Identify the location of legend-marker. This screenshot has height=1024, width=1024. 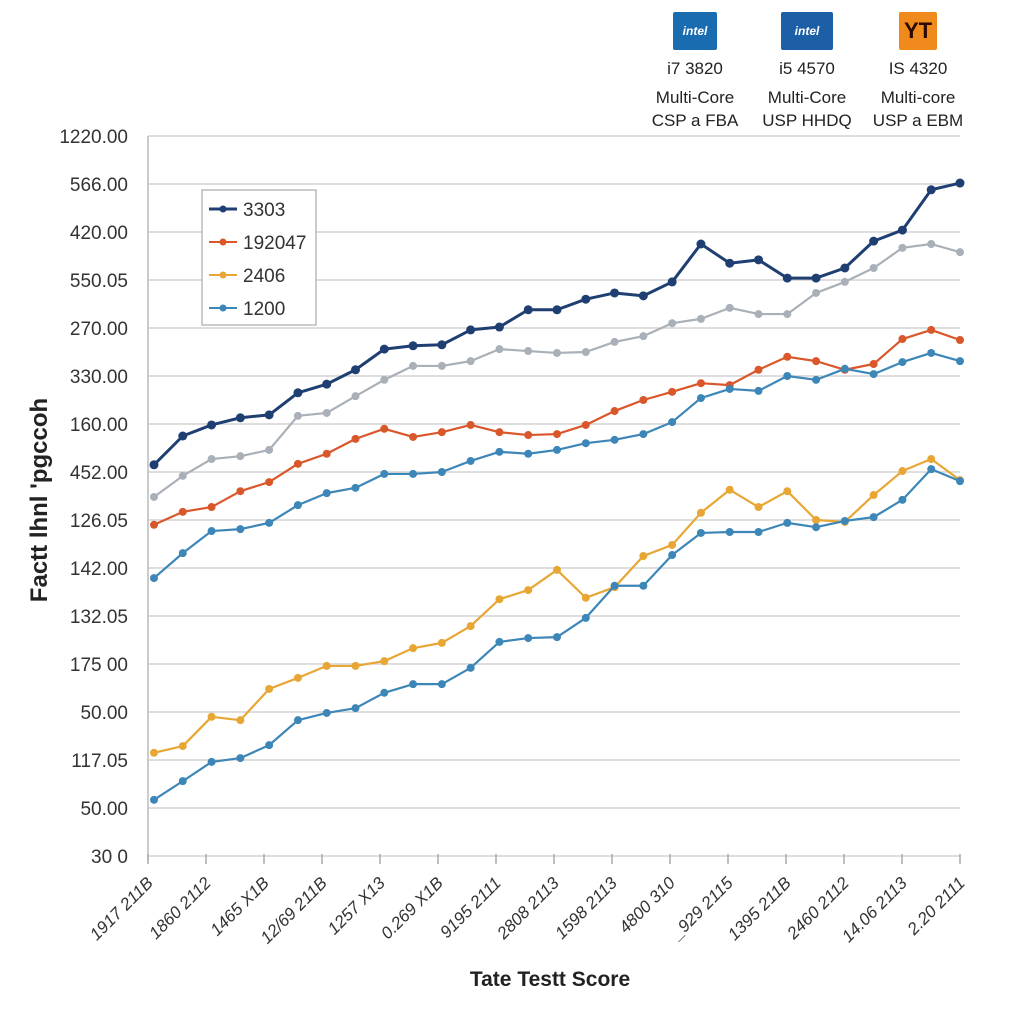
(223, 242).